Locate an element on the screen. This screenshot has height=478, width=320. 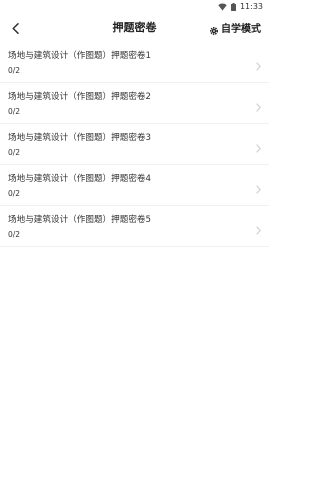
back-chevron-icon is located at coordinates (15, 28).